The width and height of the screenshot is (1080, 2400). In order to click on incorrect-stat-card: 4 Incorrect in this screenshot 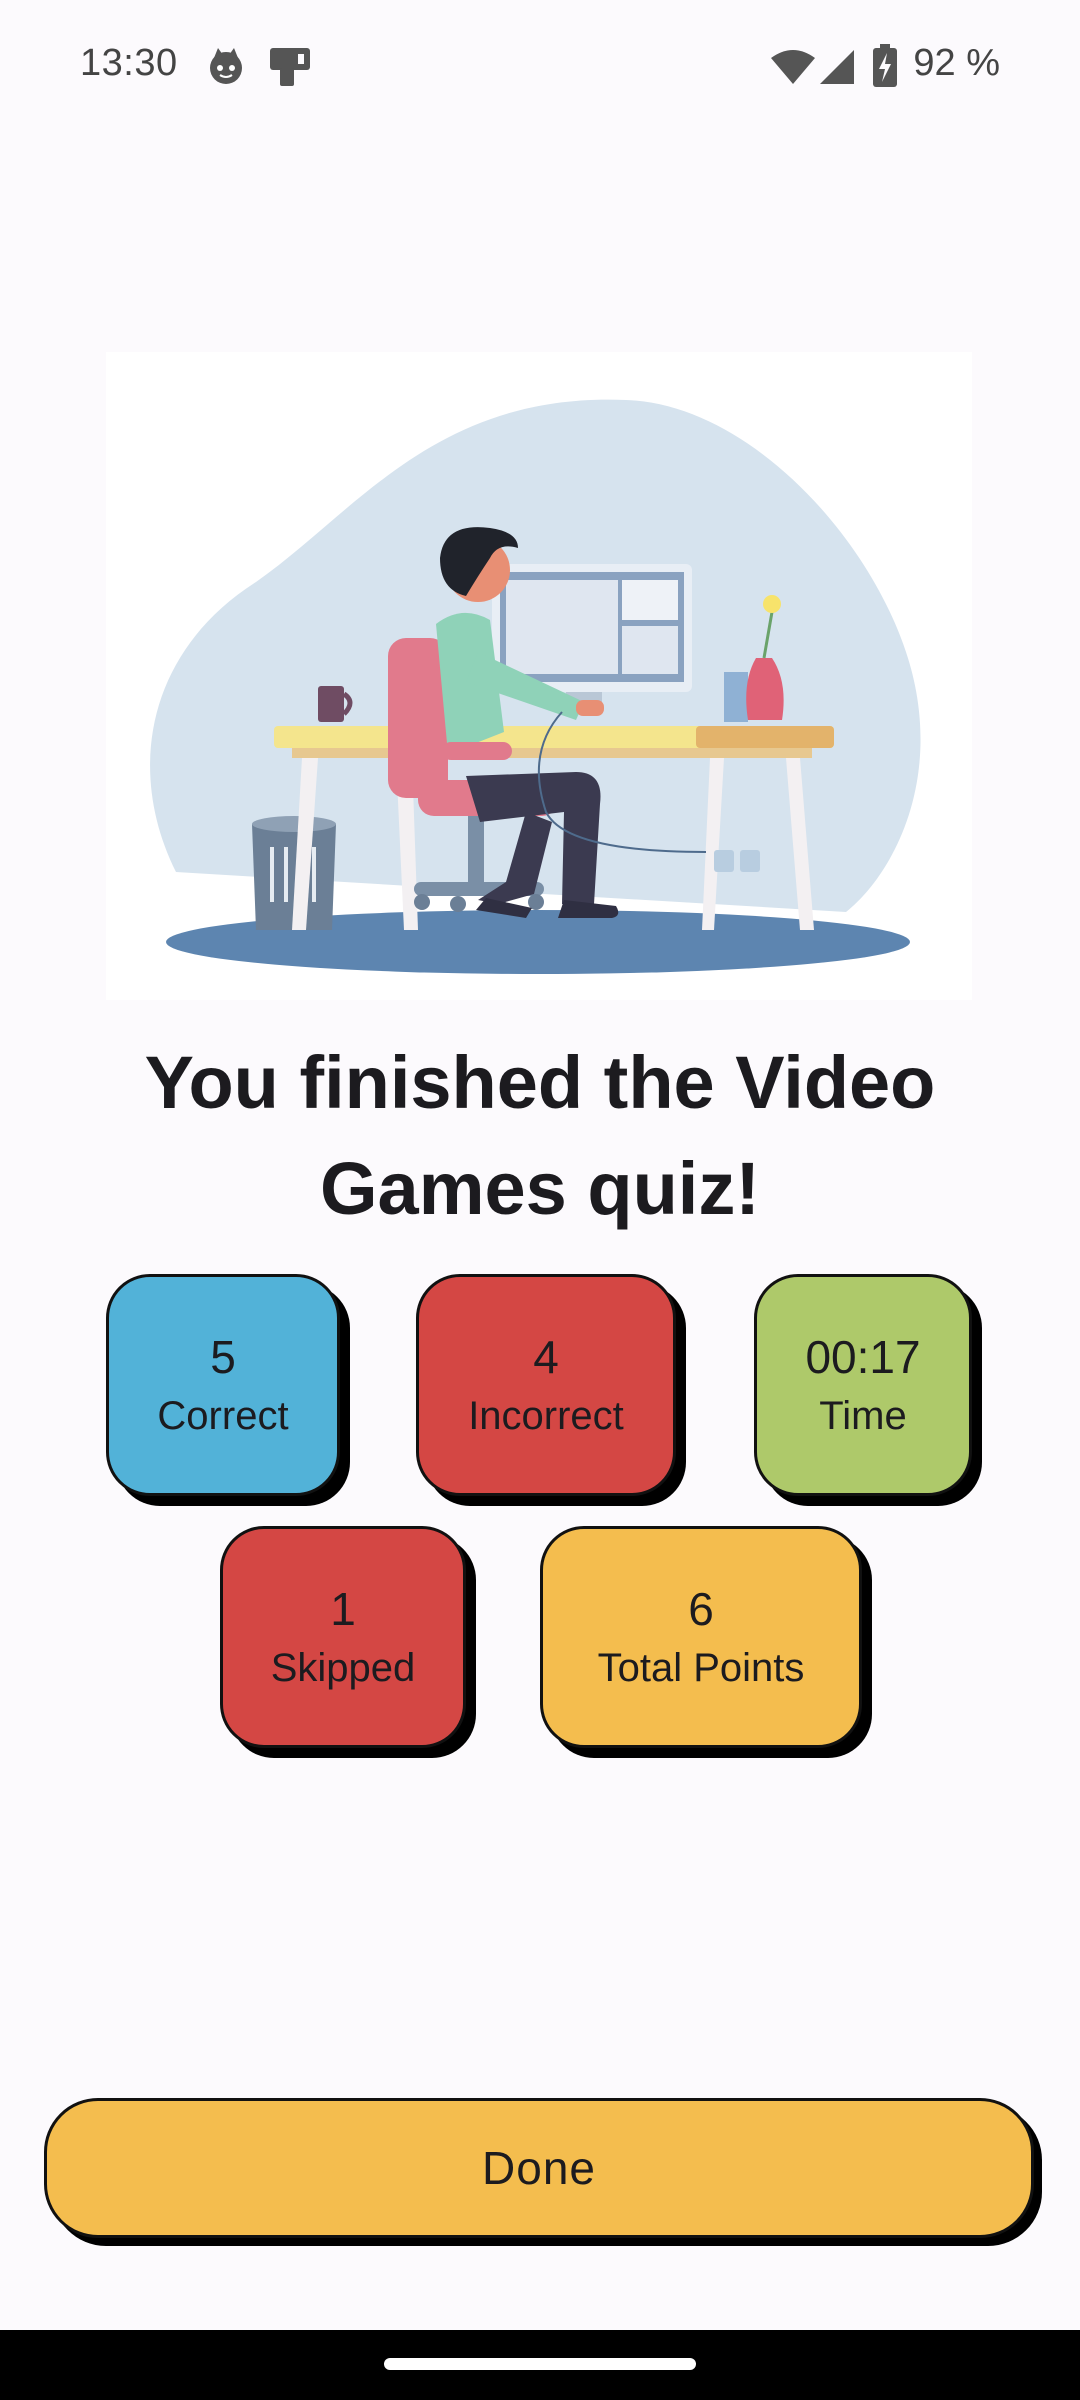, I will do `click(546, 1385)`.